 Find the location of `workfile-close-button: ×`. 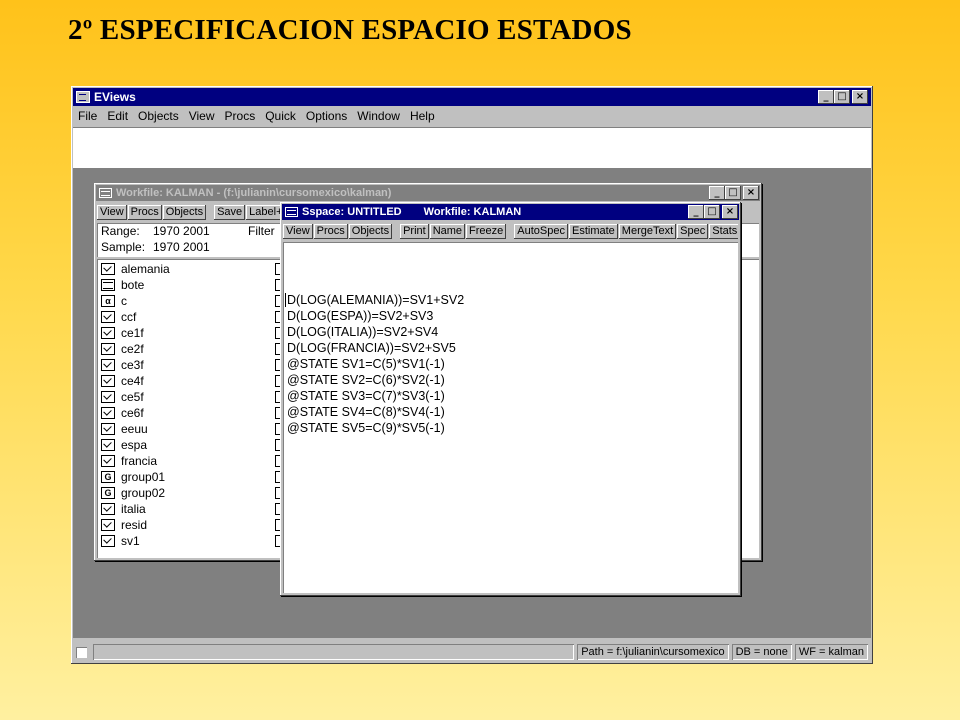

workfile-close-button: × is located at coordinates (751, 193).